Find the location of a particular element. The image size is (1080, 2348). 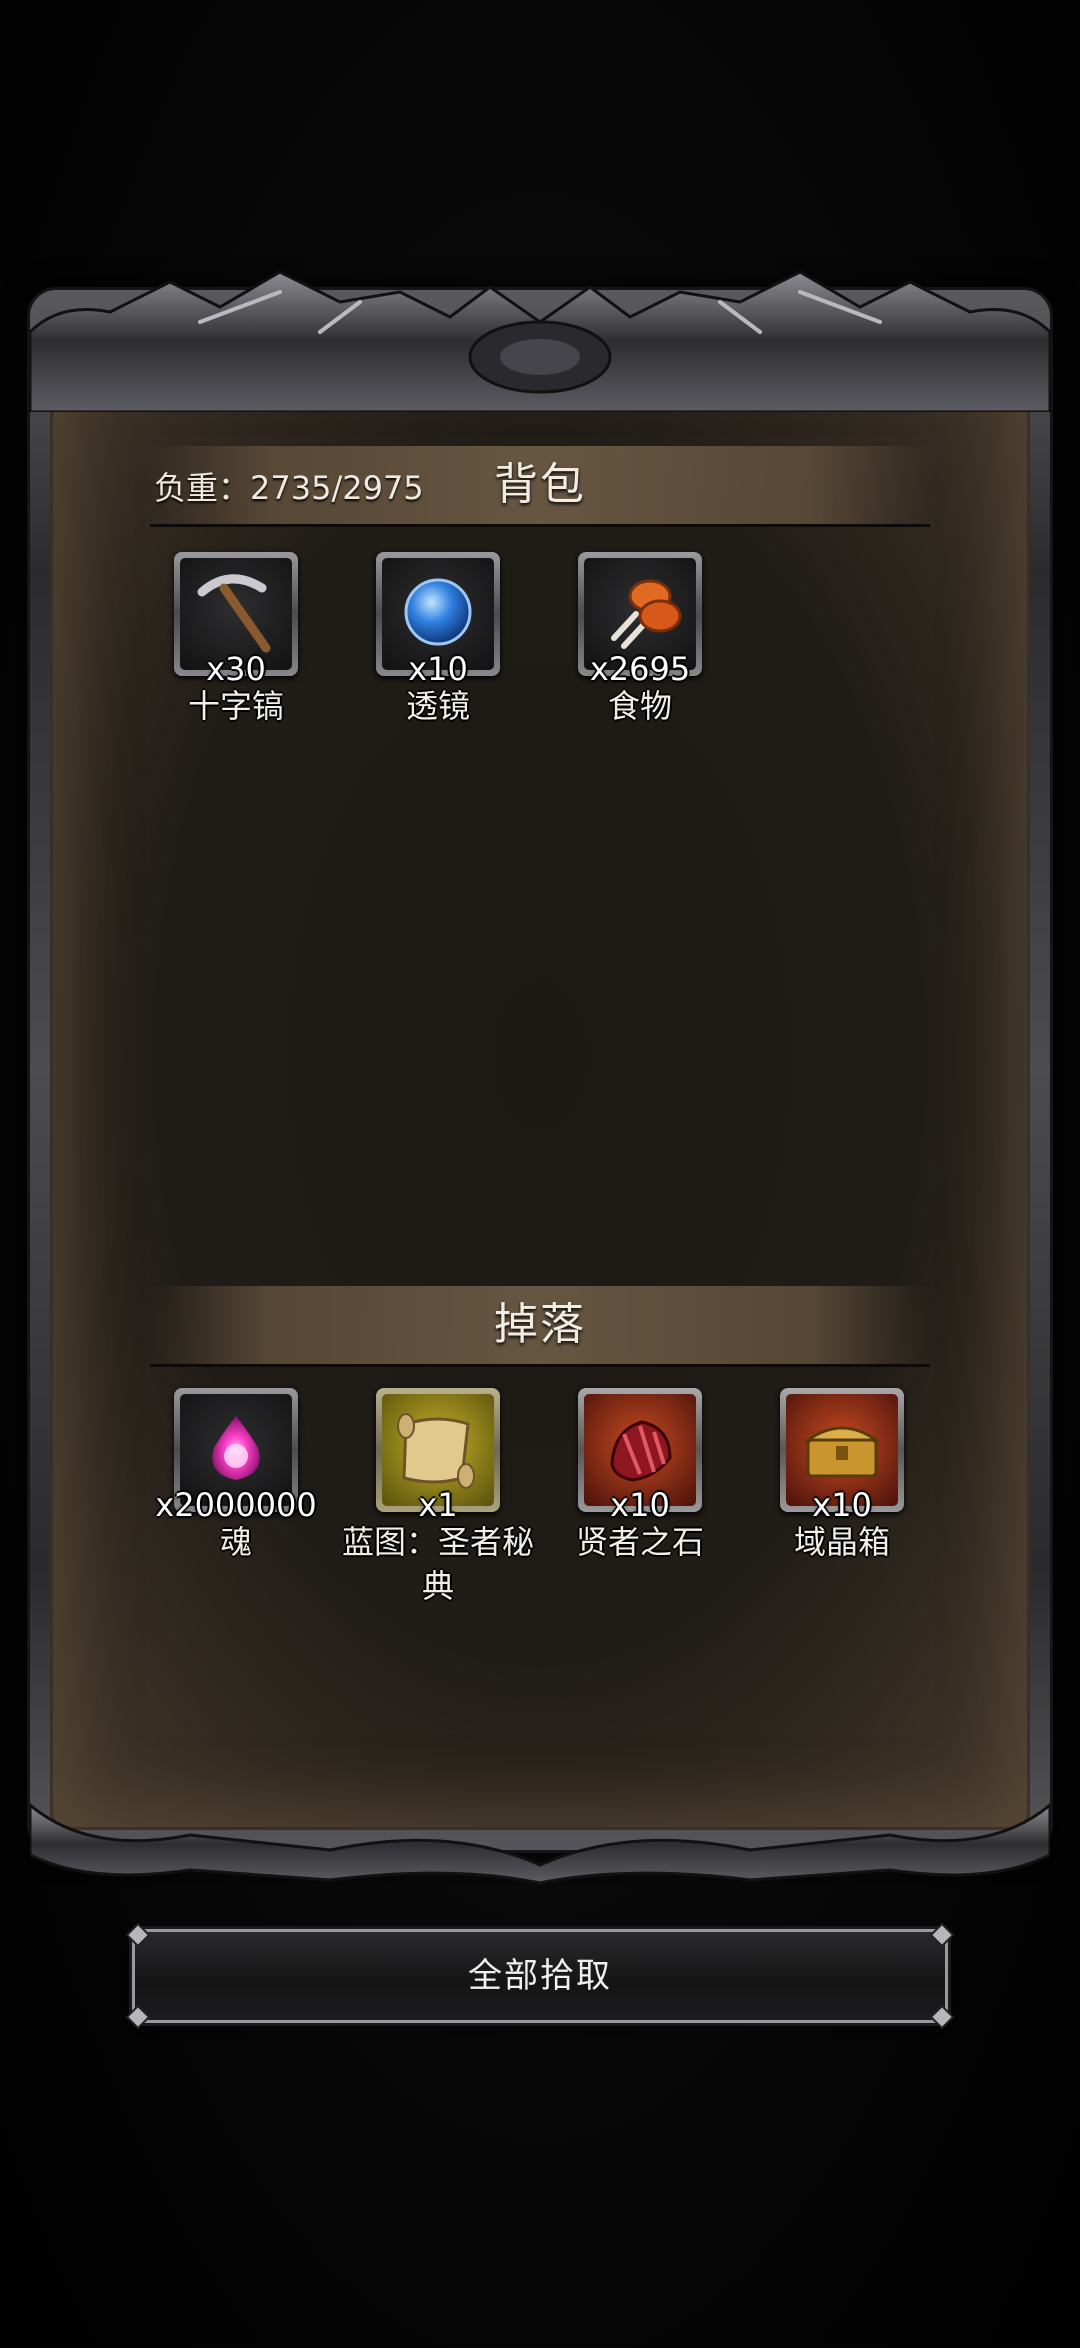

item-name: 蓝图：圣者秘典 is located at coordinates (437, 1564).